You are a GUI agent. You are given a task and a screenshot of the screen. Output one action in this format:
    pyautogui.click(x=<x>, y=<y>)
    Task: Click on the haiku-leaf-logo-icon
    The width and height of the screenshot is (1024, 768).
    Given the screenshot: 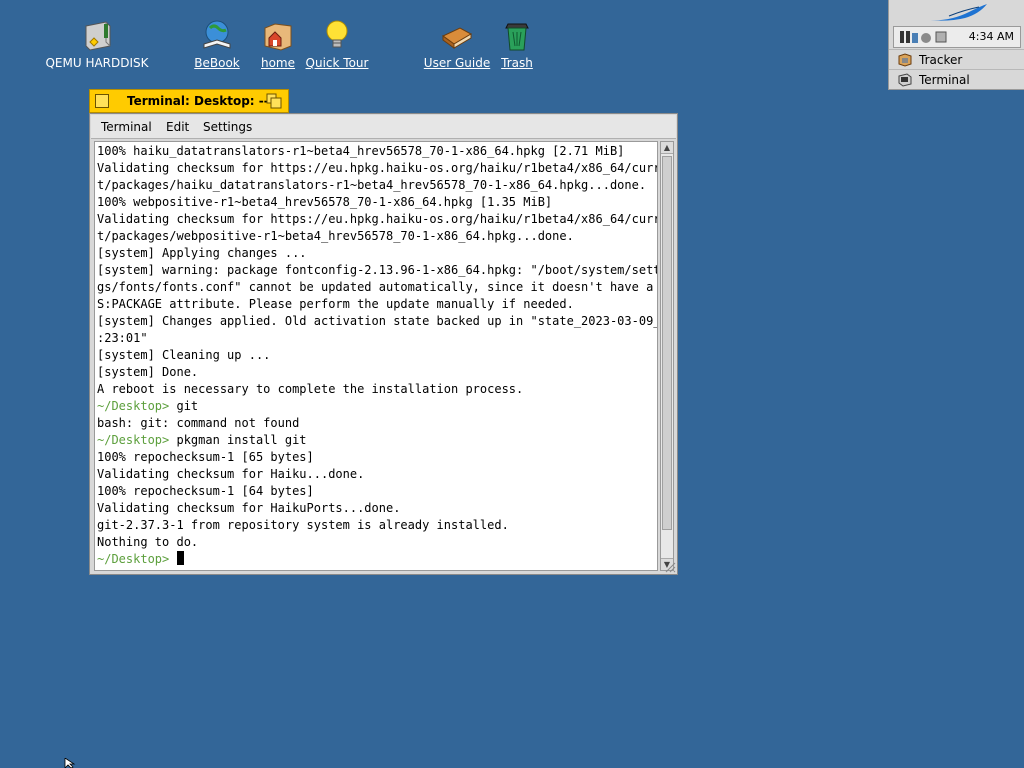 What is the action you would take?
    pyautogui.click(x=954, y=13)
    